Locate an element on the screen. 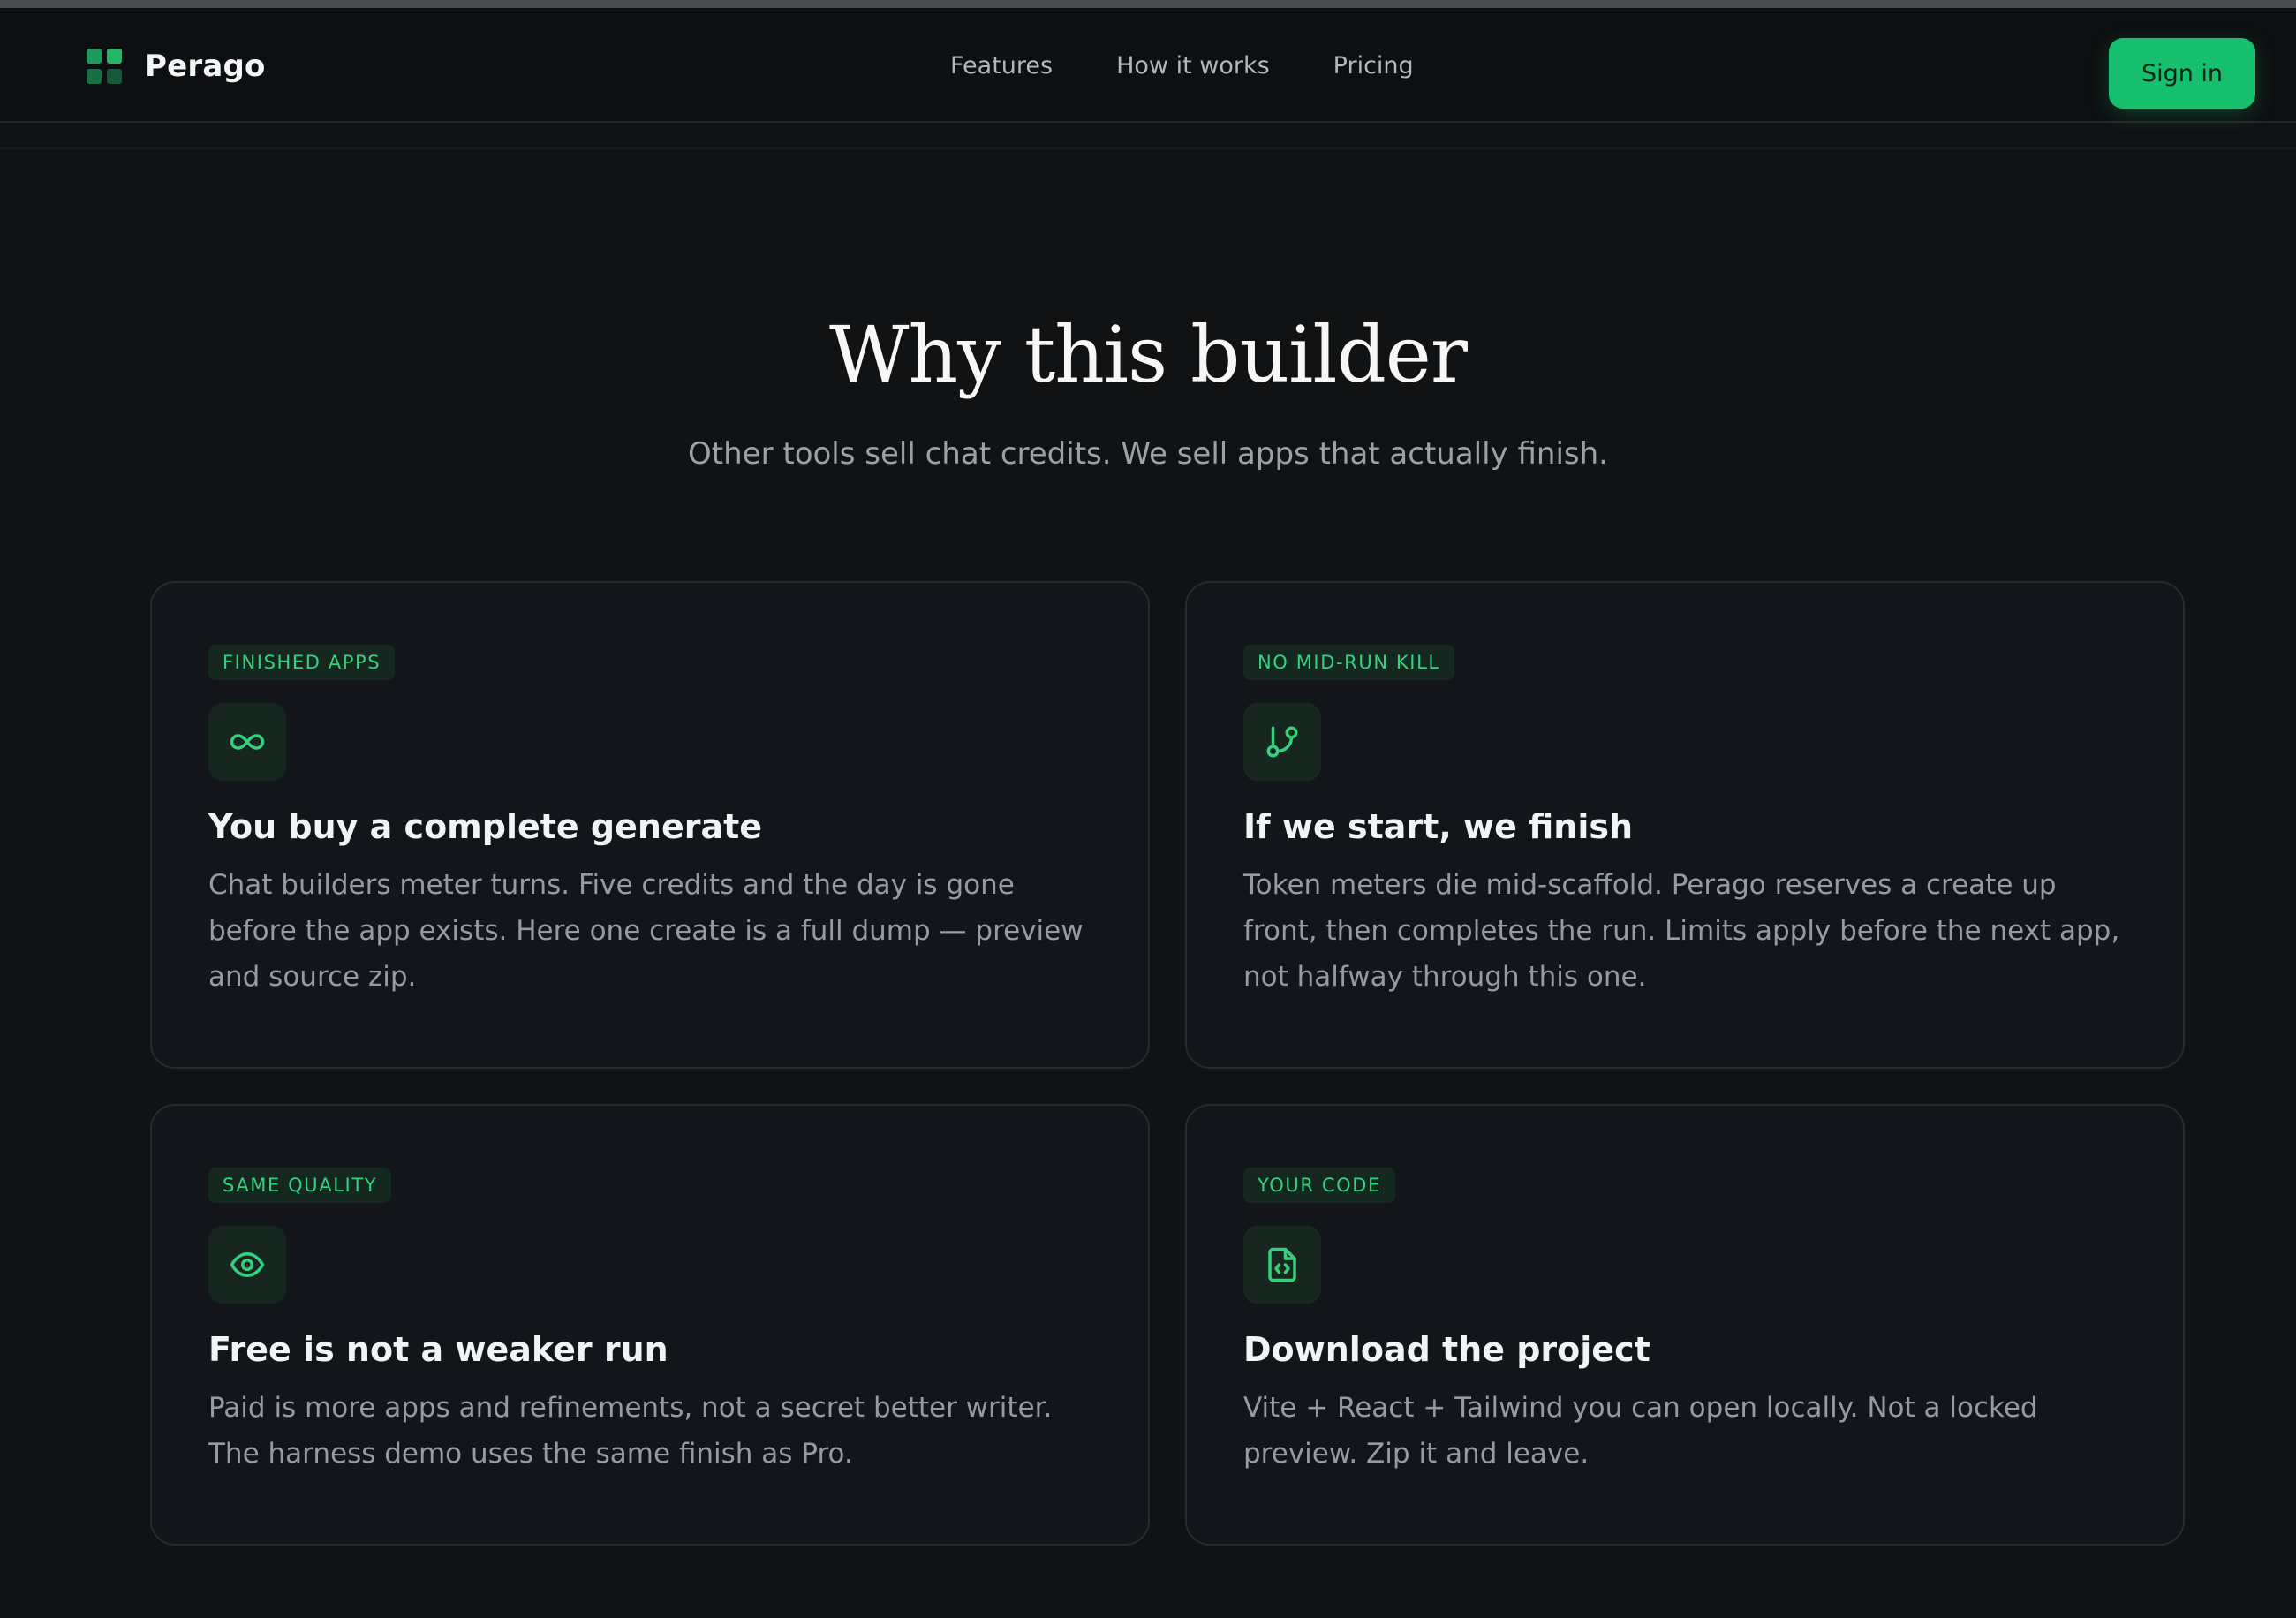  card-title: You buy a complete generate is located at coordinates (486, 827).